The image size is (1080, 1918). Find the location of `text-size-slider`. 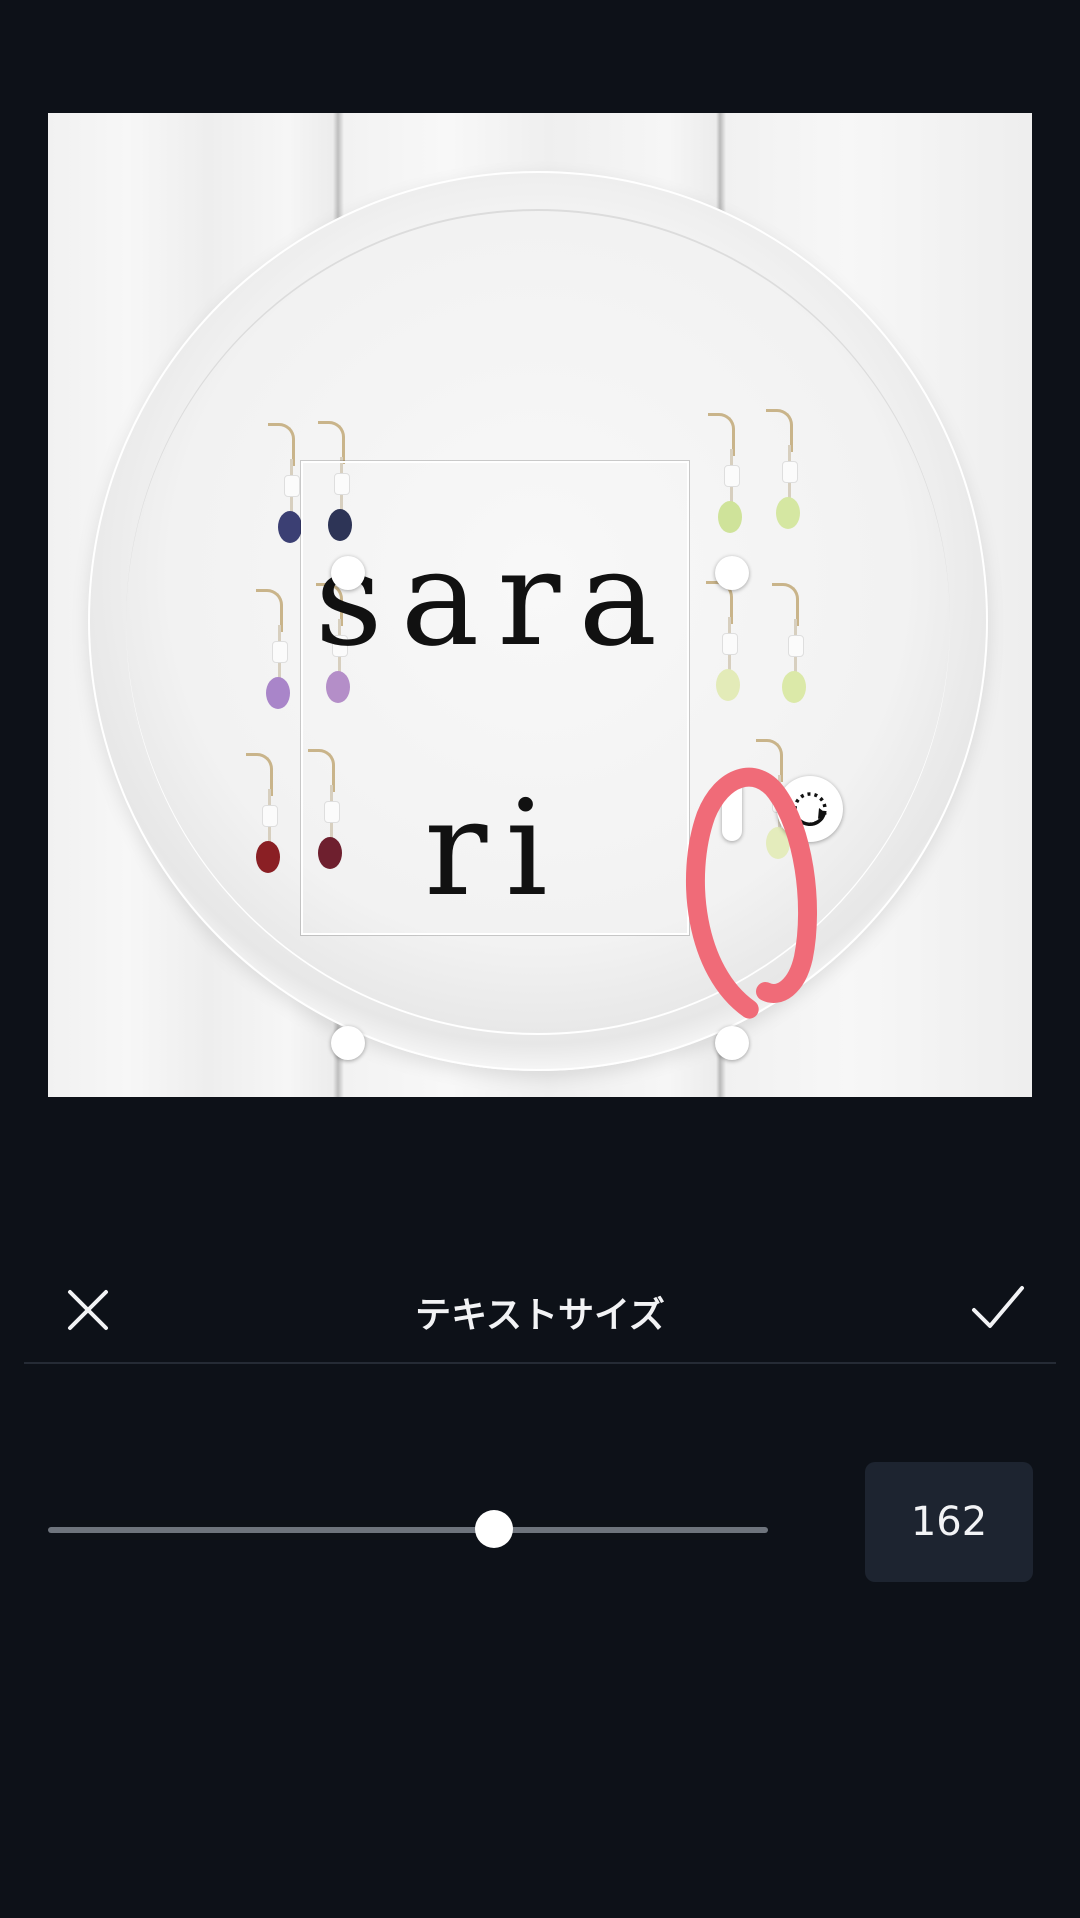

text-size-slider is located at coordinates (408, 1530).